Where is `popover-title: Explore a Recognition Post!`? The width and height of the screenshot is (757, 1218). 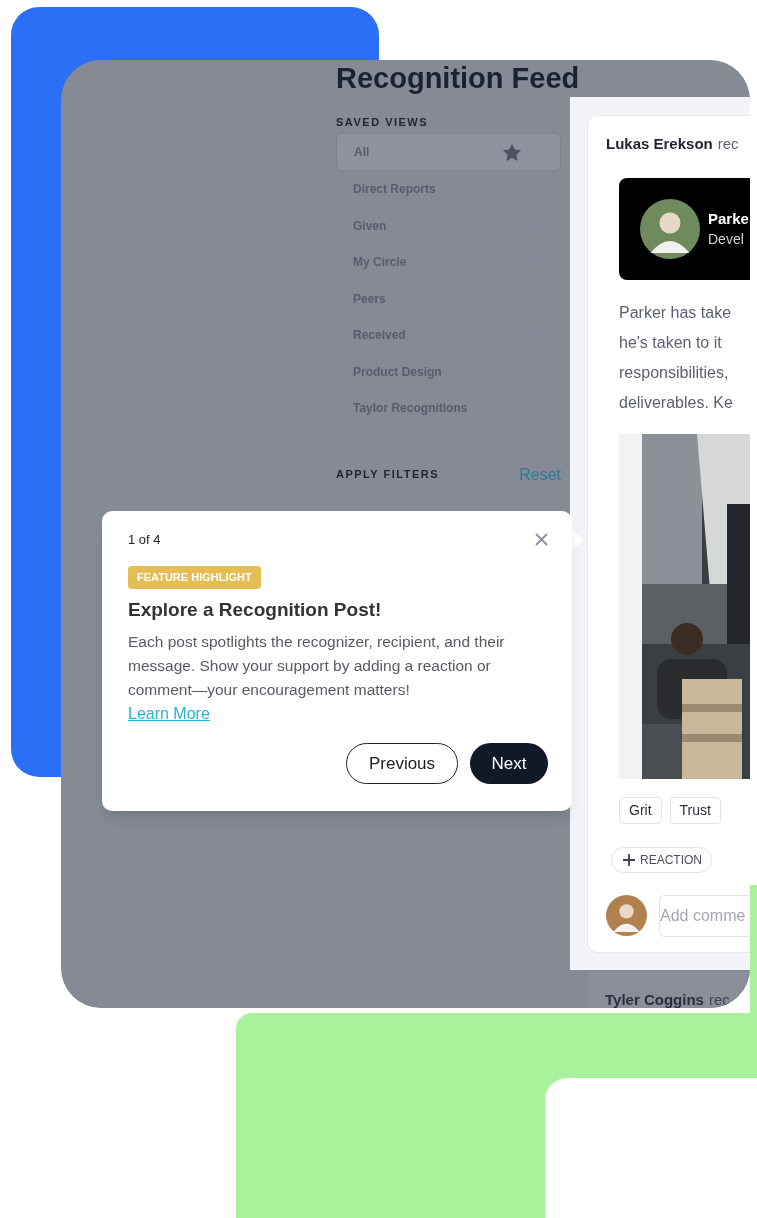 popover-title: Explore a Recognition Post! is located at coordinates (255, 609).